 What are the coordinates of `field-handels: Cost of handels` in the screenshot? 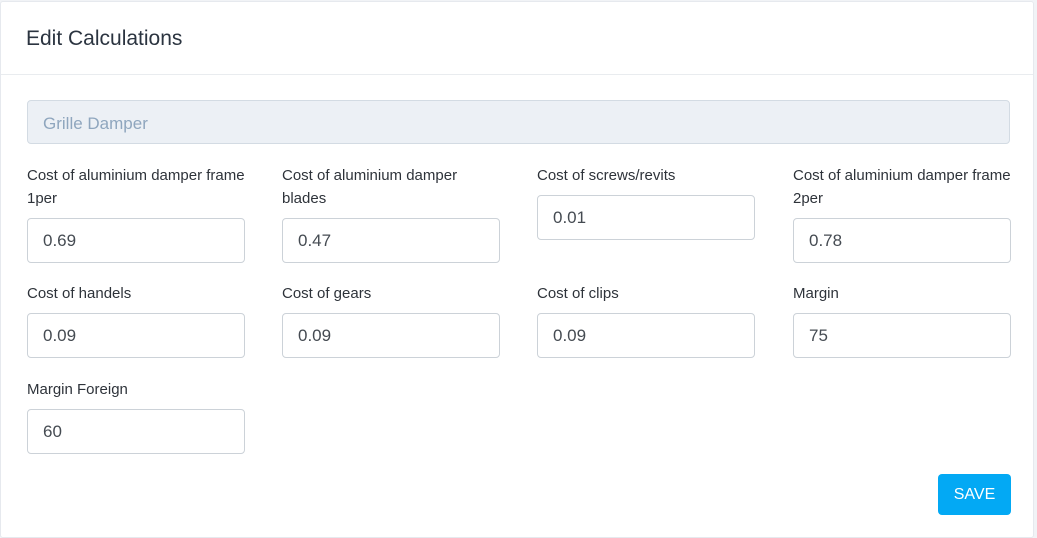 It's located at (136, 320).